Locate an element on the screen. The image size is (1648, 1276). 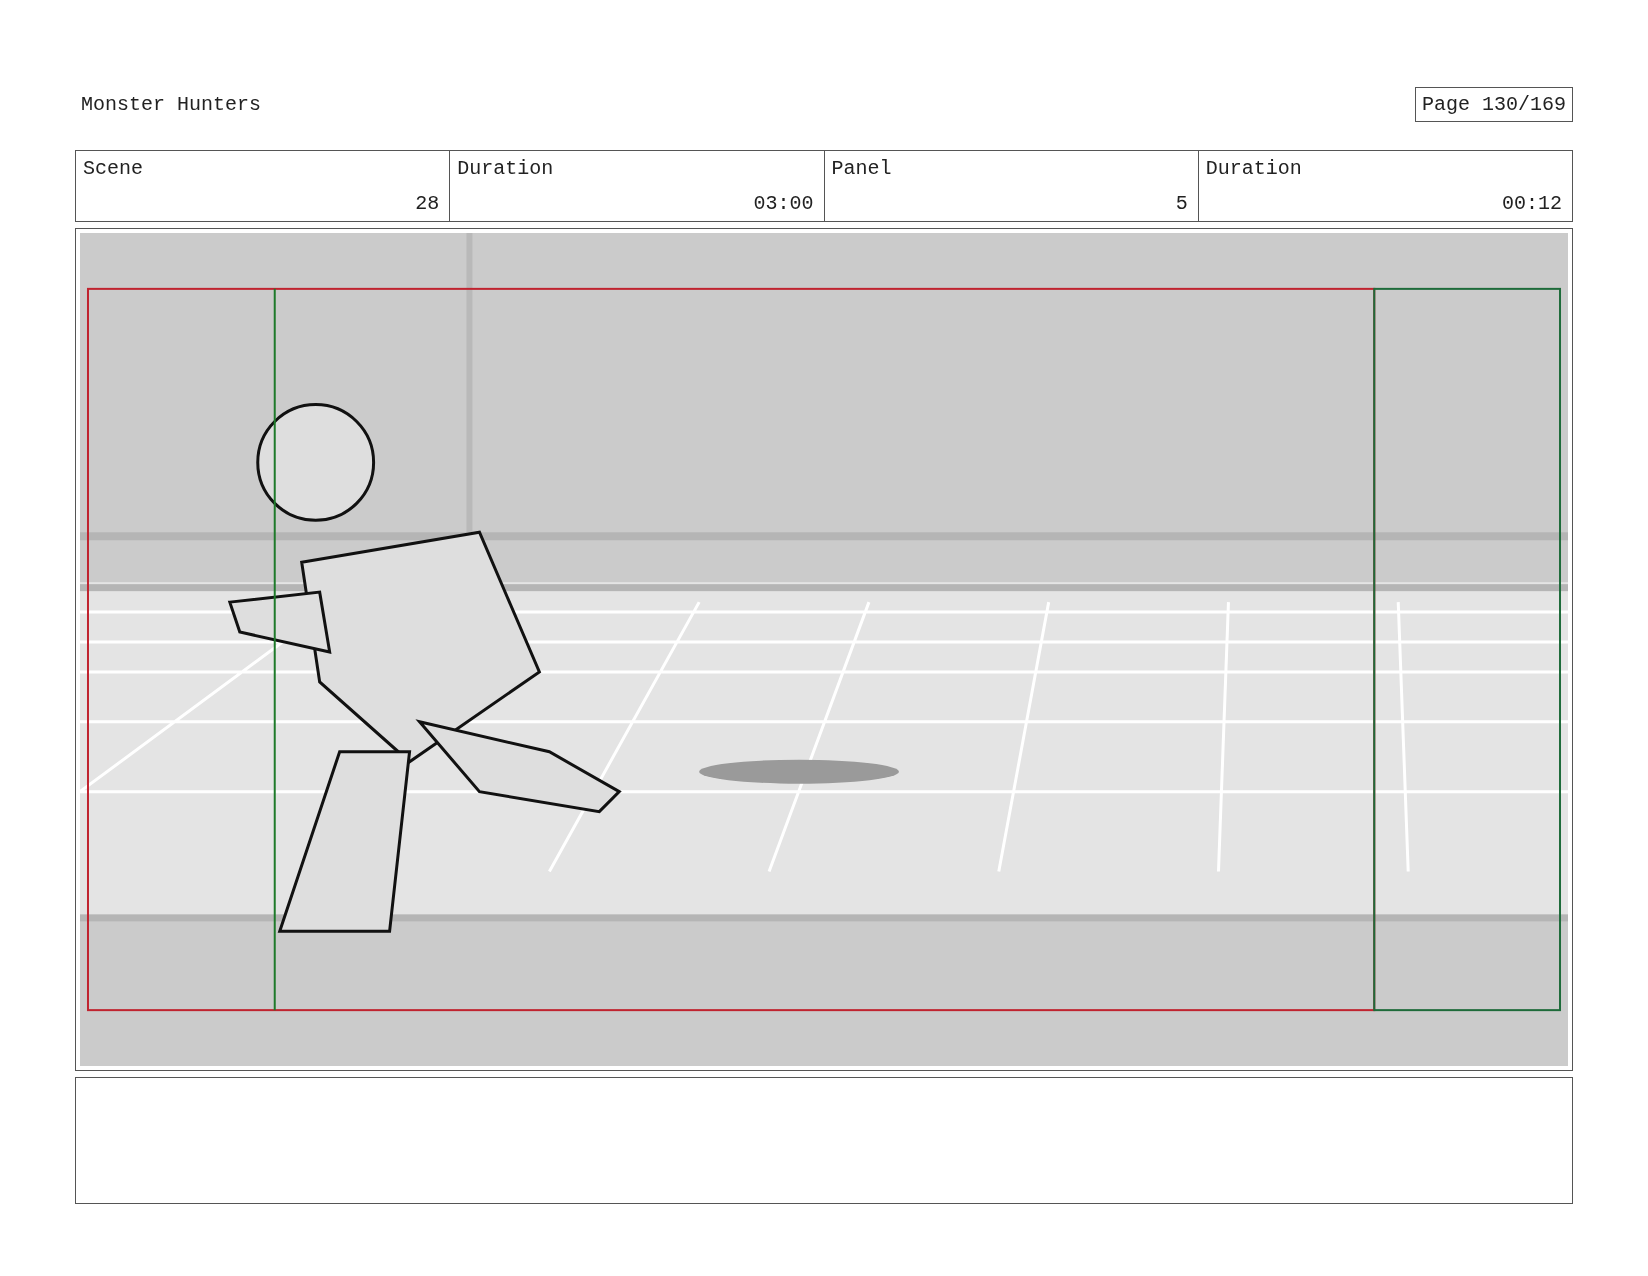
field-value: 5 is located at coordinates (1181, 203).